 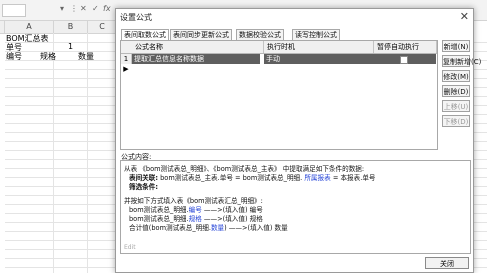 What do you see at coordinates (405, 47) in the screenshot?
I see `header-pause-auto: 暂停自动执行` at bounding box center [405, 47].